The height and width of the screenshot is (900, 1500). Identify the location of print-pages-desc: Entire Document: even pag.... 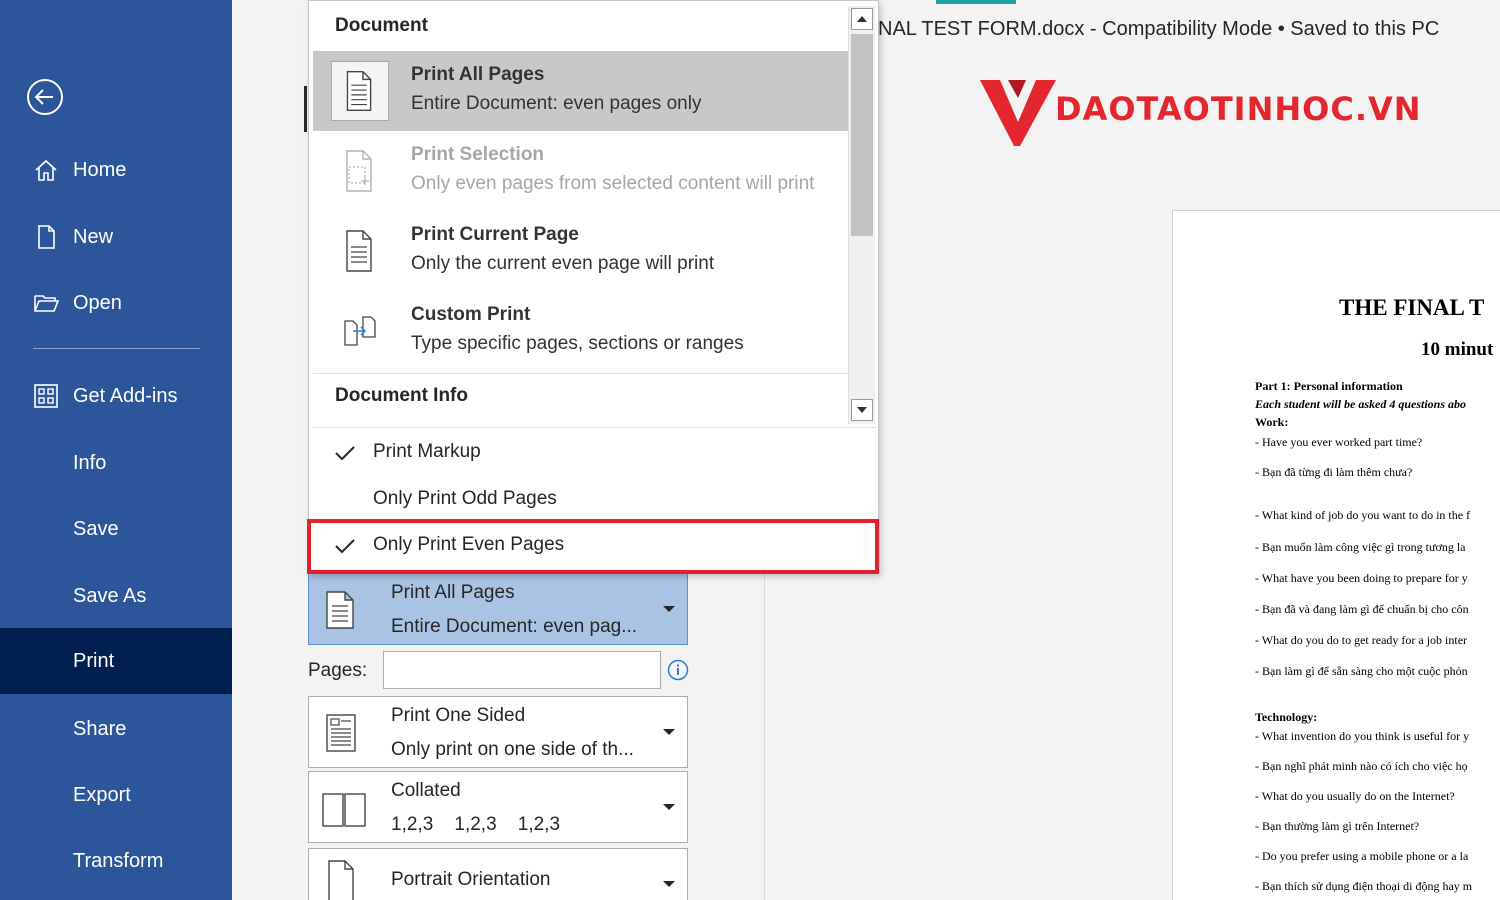
(514, 626).